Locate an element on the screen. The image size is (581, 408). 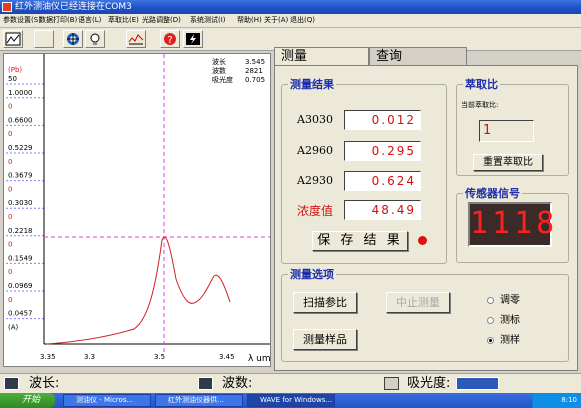
a2930-label: A2930 is located at coordinates (315, 180).